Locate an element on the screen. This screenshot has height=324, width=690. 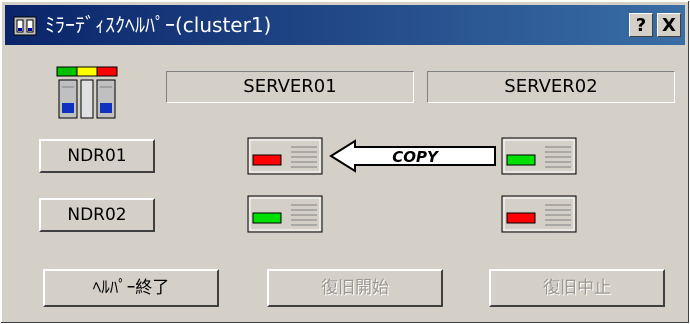
help-button: ? is located at coordinates (641, 25).